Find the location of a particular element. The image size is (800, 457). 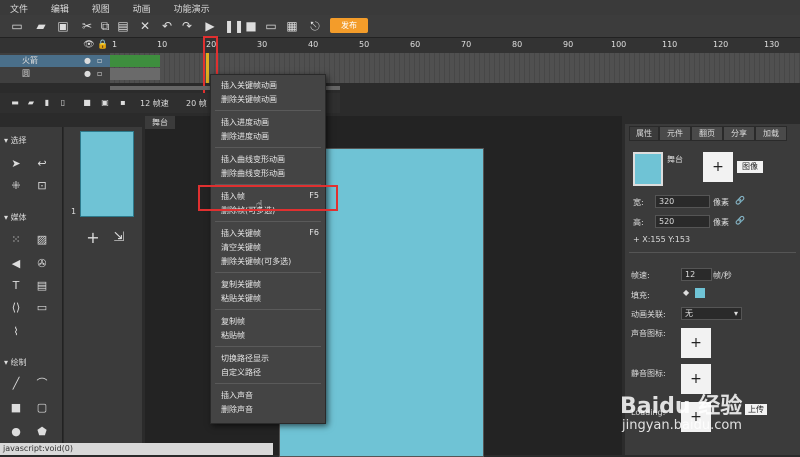

new-file-icon: ▭ is located at coordinates (17, 26).